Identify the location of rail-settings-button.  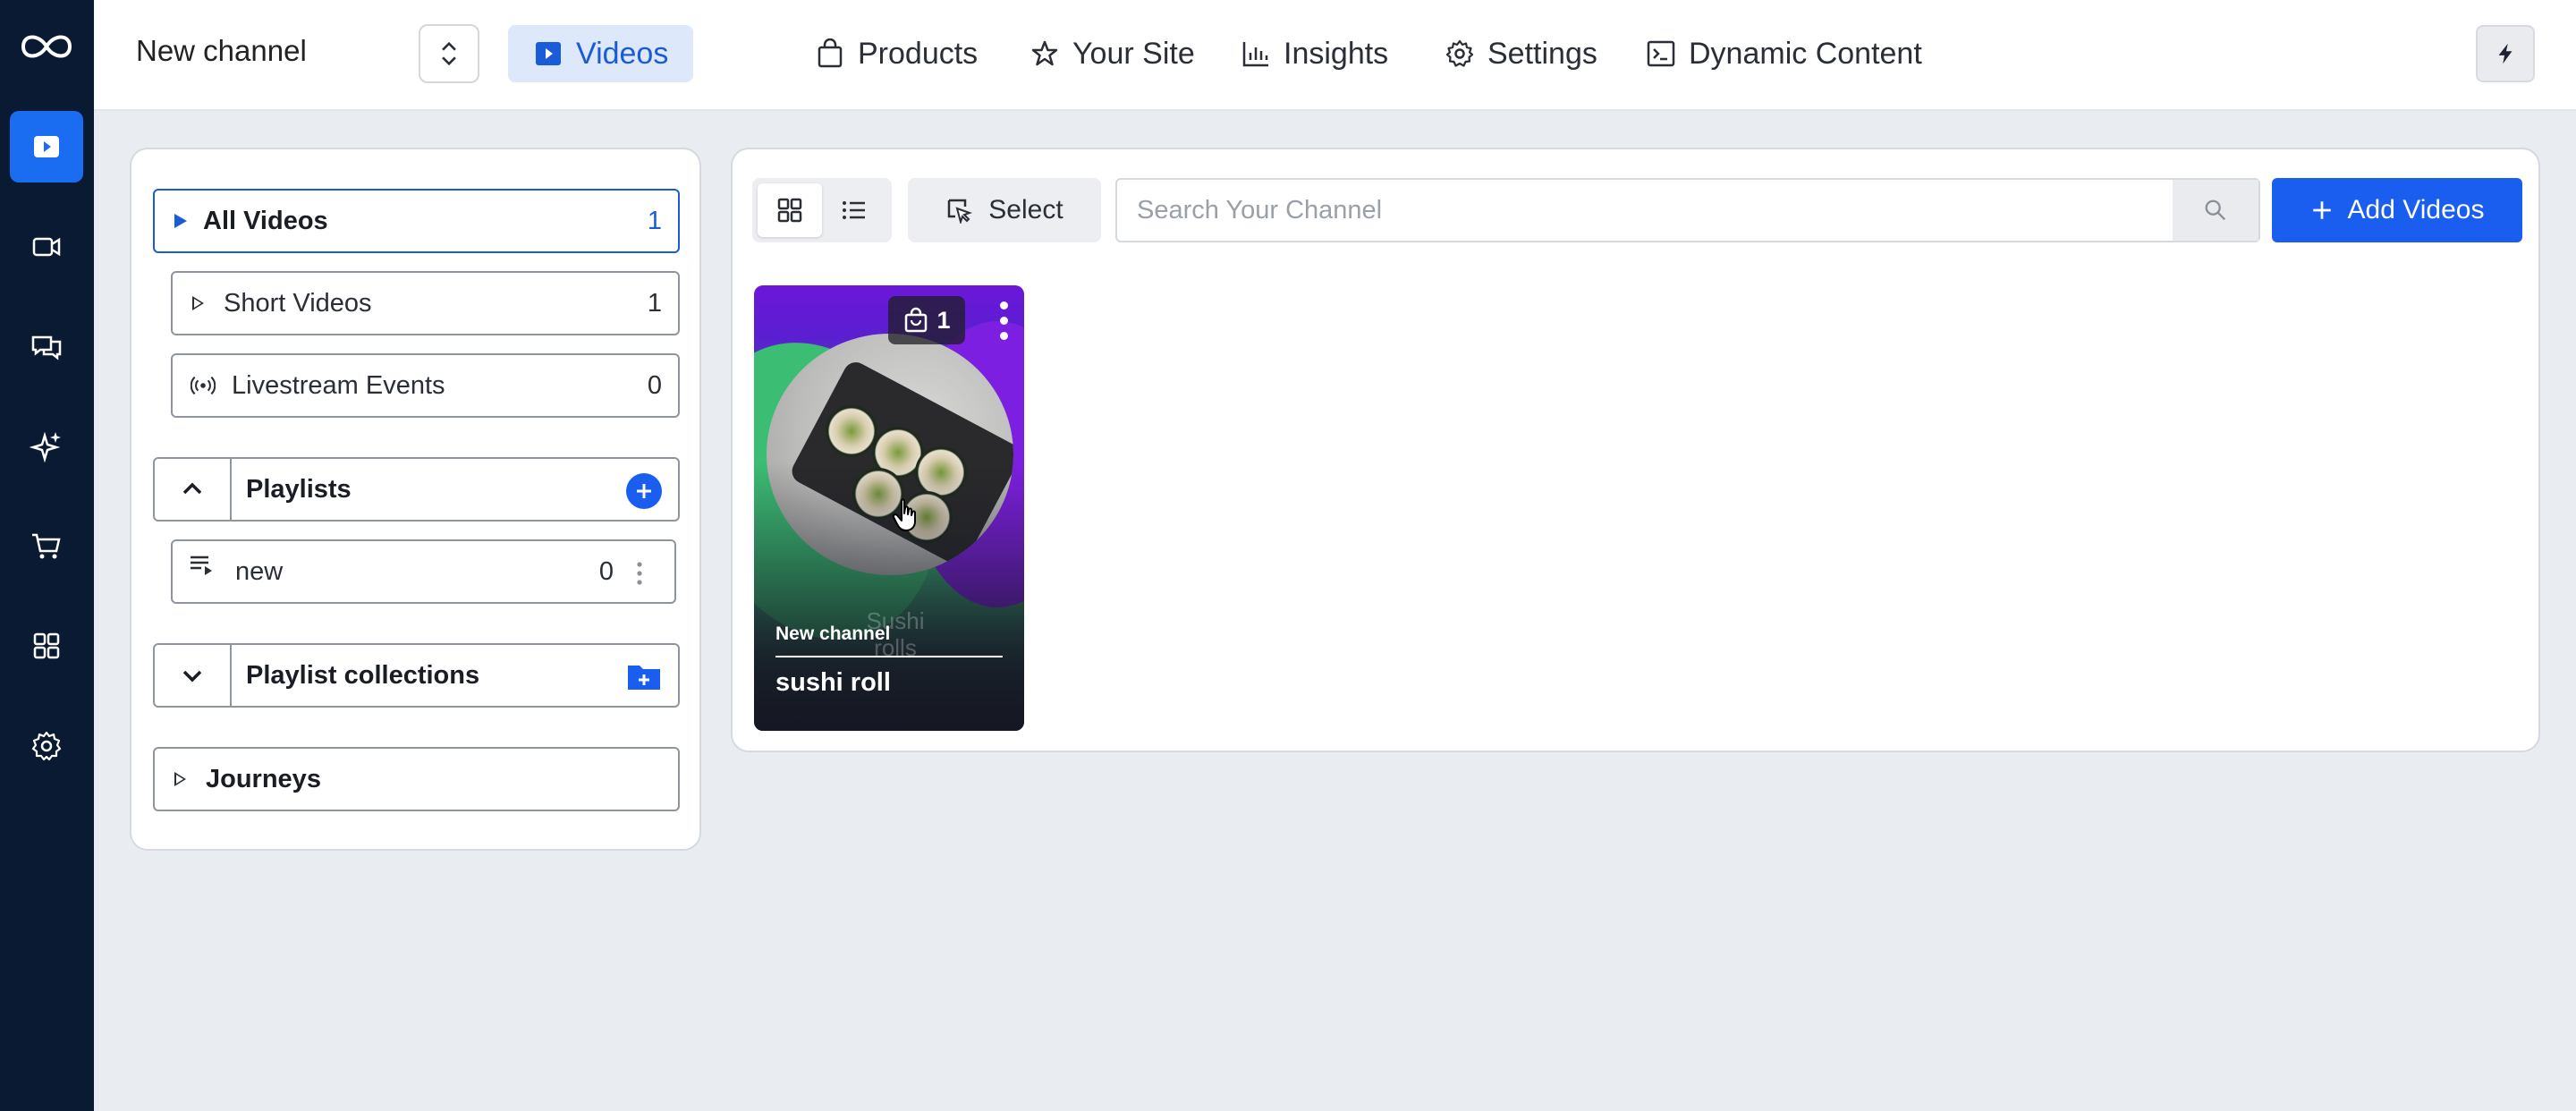
(46, 746).